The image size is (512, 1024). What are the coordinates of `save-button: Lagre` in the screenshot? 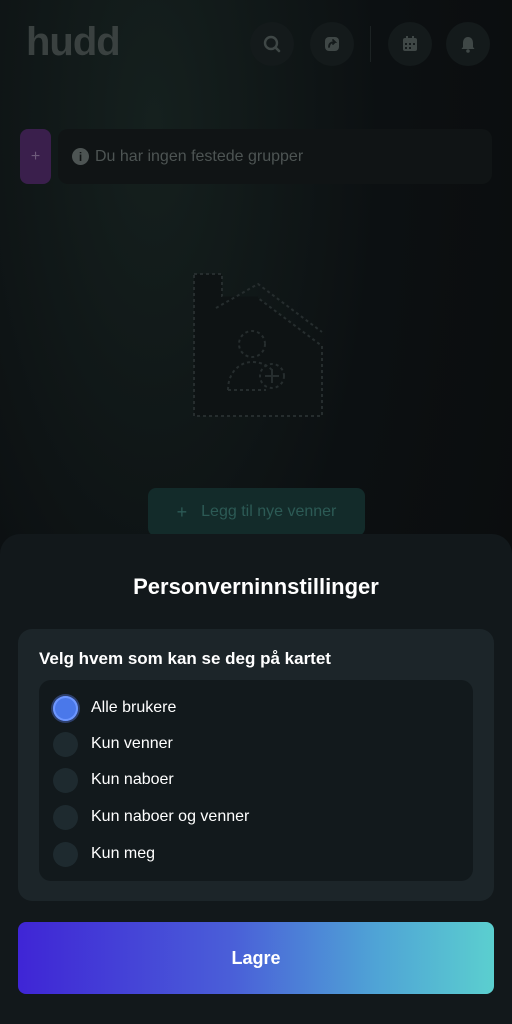 It's located at (256, 958).